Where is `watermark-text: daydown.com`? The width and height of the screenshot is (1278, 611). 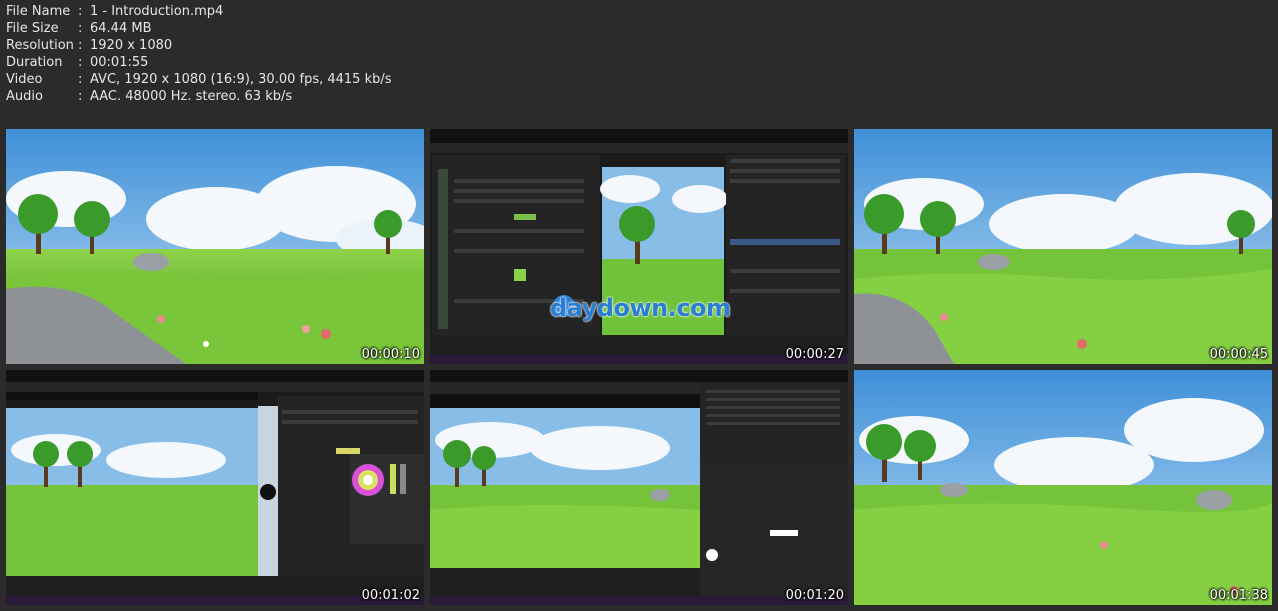 watermark-text: daydown.com is located at coordinates (640, 308).